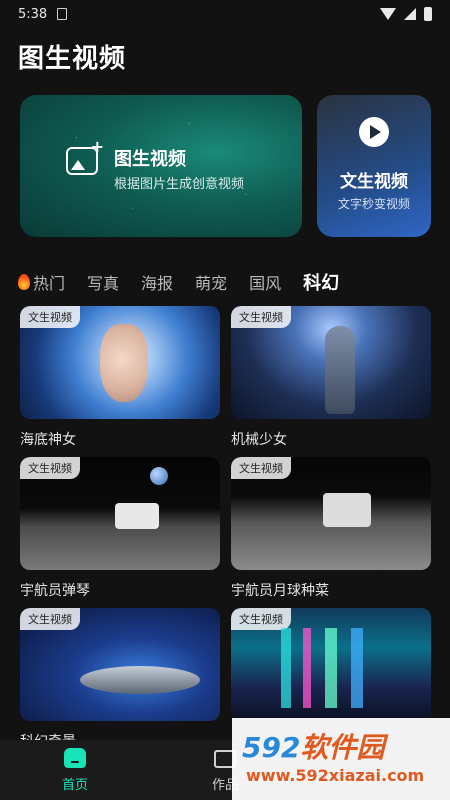  Describe the element at coordinates (72, 59) in the screenshot. I see `page-title: 图生视频` at that location.